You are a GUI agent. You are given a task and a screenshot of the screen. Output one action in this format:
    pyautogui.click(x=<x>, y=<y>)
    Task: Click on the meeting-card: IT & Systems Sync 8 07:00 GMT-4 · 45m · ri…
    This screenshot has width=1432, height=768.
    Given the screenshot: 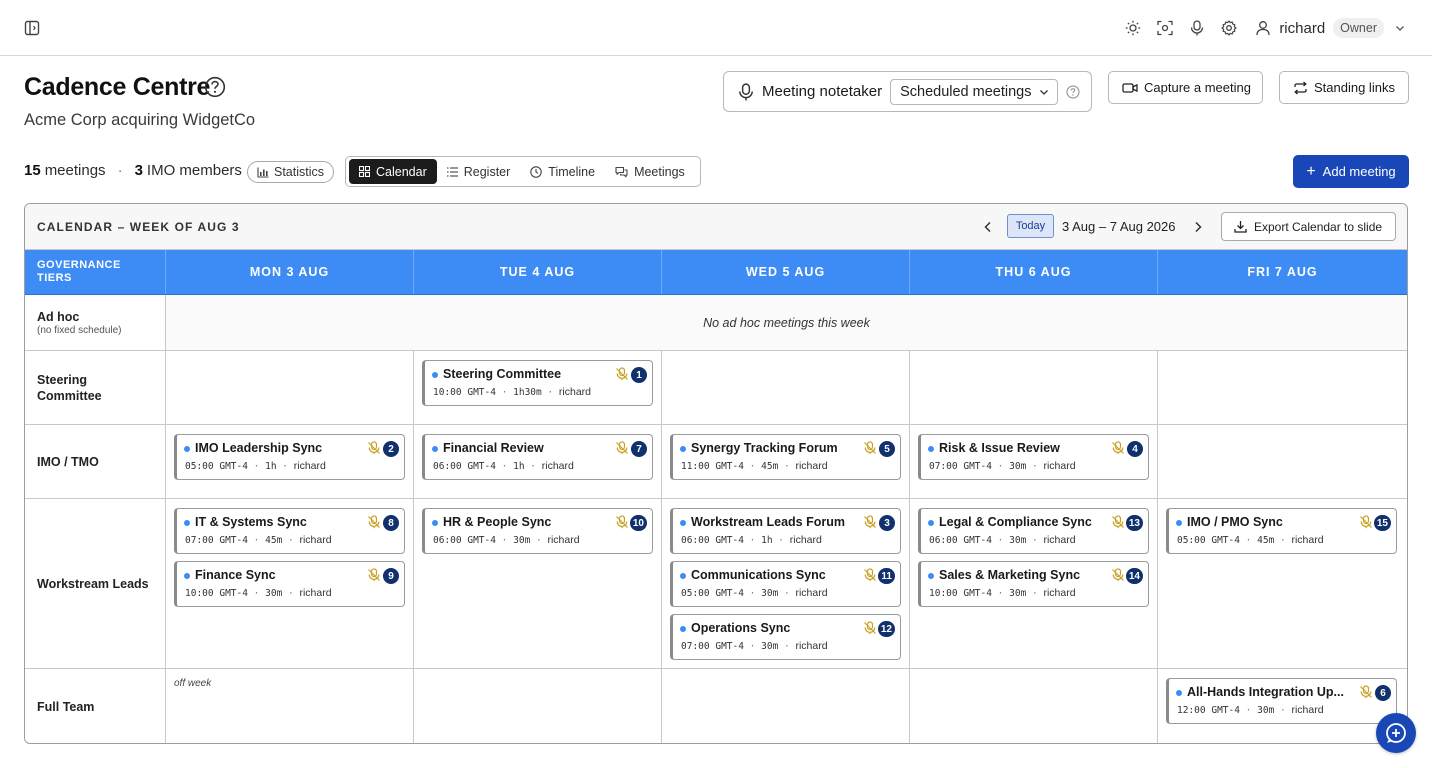 What is the action you would take?
    pyautogui.click(x=289, y=531)
    